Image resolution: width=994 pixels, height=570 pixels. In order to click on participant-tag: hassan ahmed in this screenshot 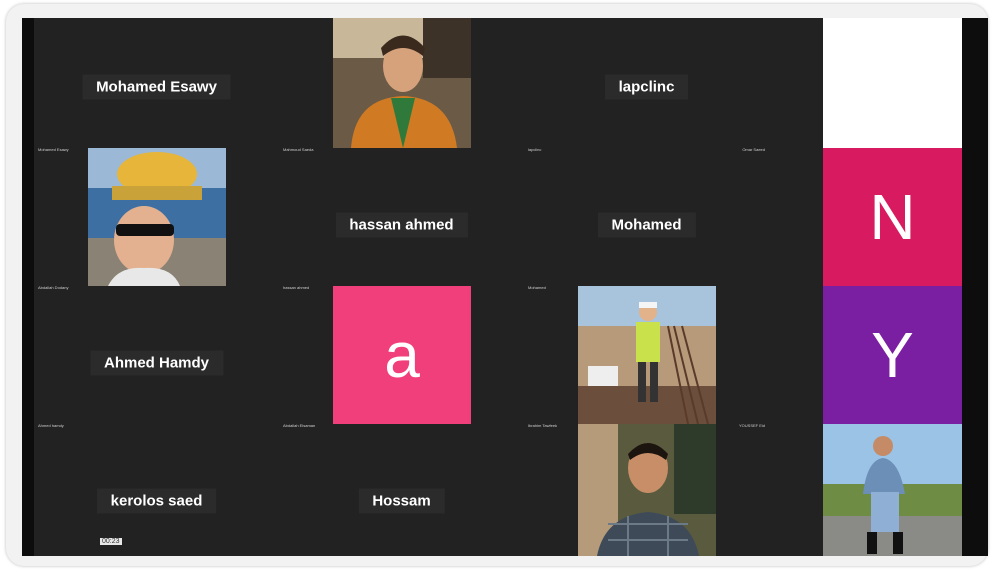, I will do `click(296, 287)`.